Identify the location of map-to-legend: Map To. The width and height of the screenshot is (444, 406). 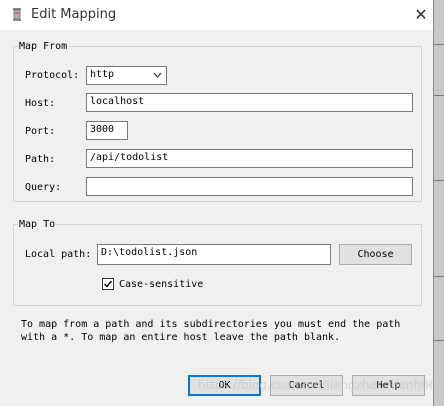
(37, 224).